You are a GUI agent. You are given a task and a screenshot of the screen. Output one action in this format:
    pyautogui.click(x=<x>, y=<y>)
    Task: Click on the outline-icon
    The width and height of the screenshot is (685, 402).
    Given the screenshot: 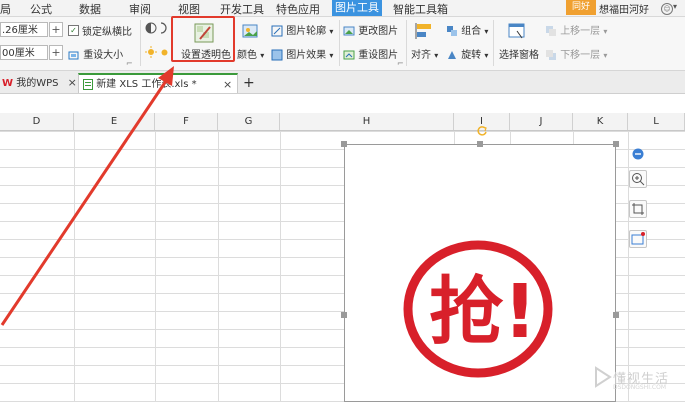 What is the action you would take?
    pyautogui.click(x=277, y=31)
    